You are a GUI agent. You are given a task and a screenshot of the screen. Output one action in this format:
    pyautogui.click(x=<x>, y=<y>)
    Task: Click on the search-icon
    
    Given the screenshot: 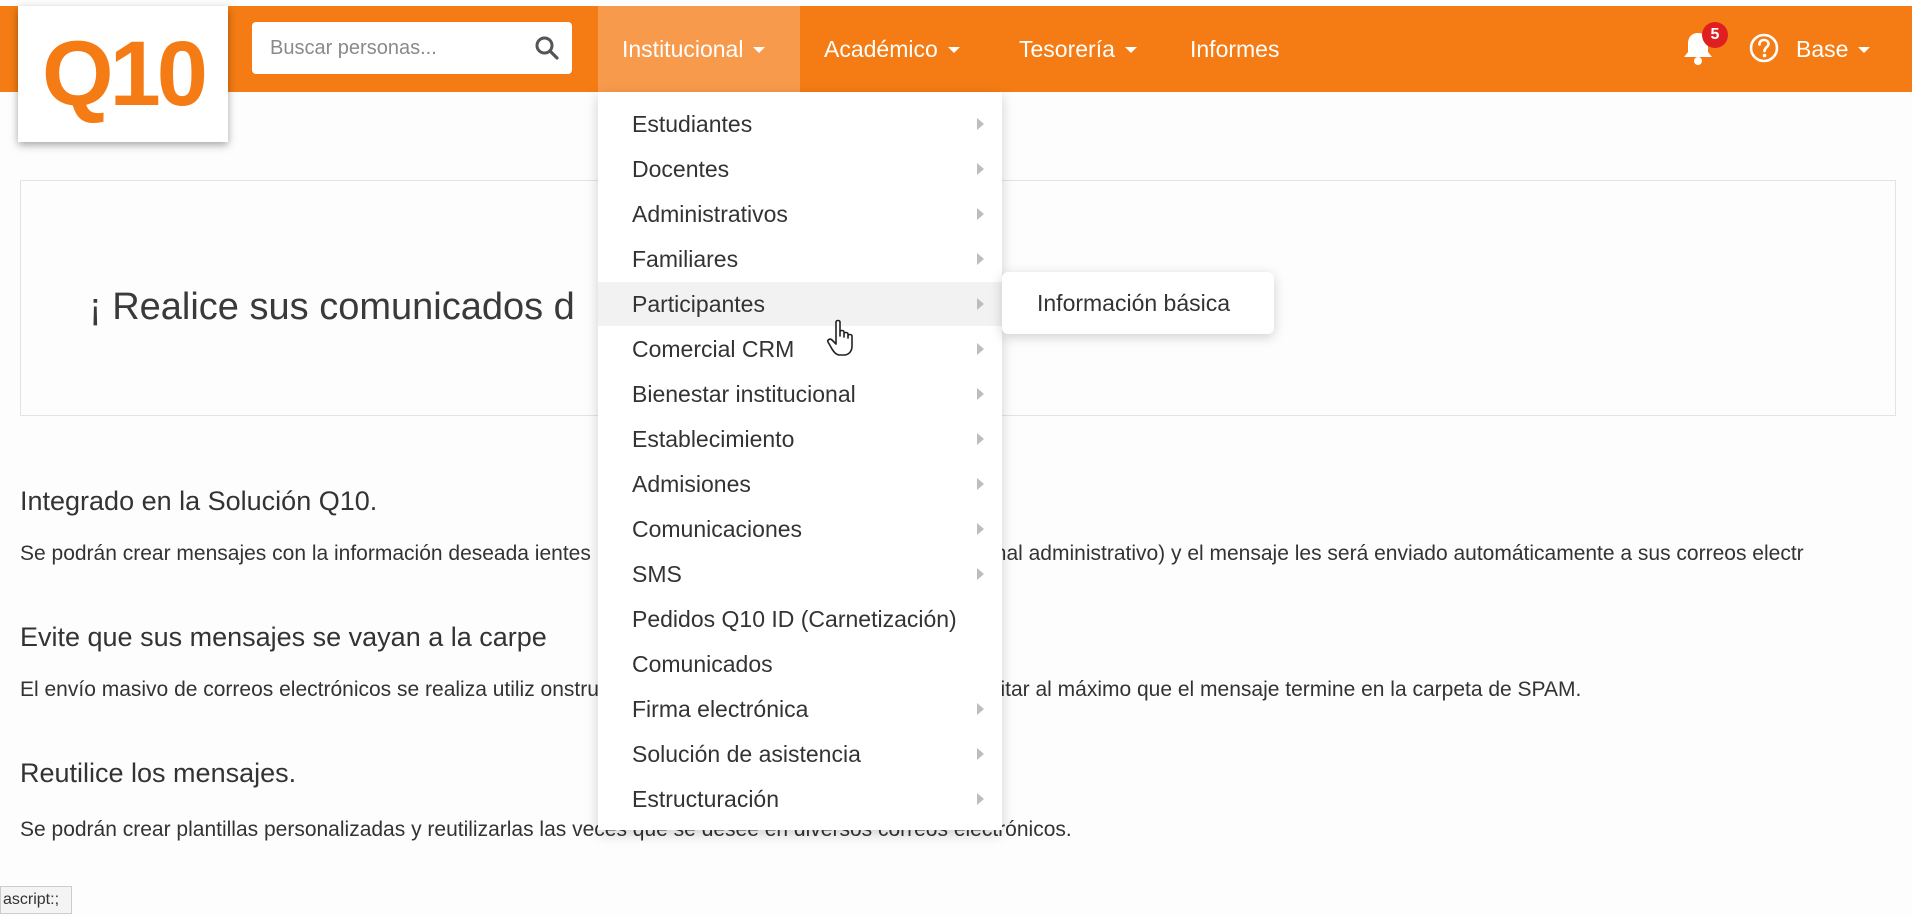 What is the action you would take?
    pyautogui.click(x=547, y=48)
    